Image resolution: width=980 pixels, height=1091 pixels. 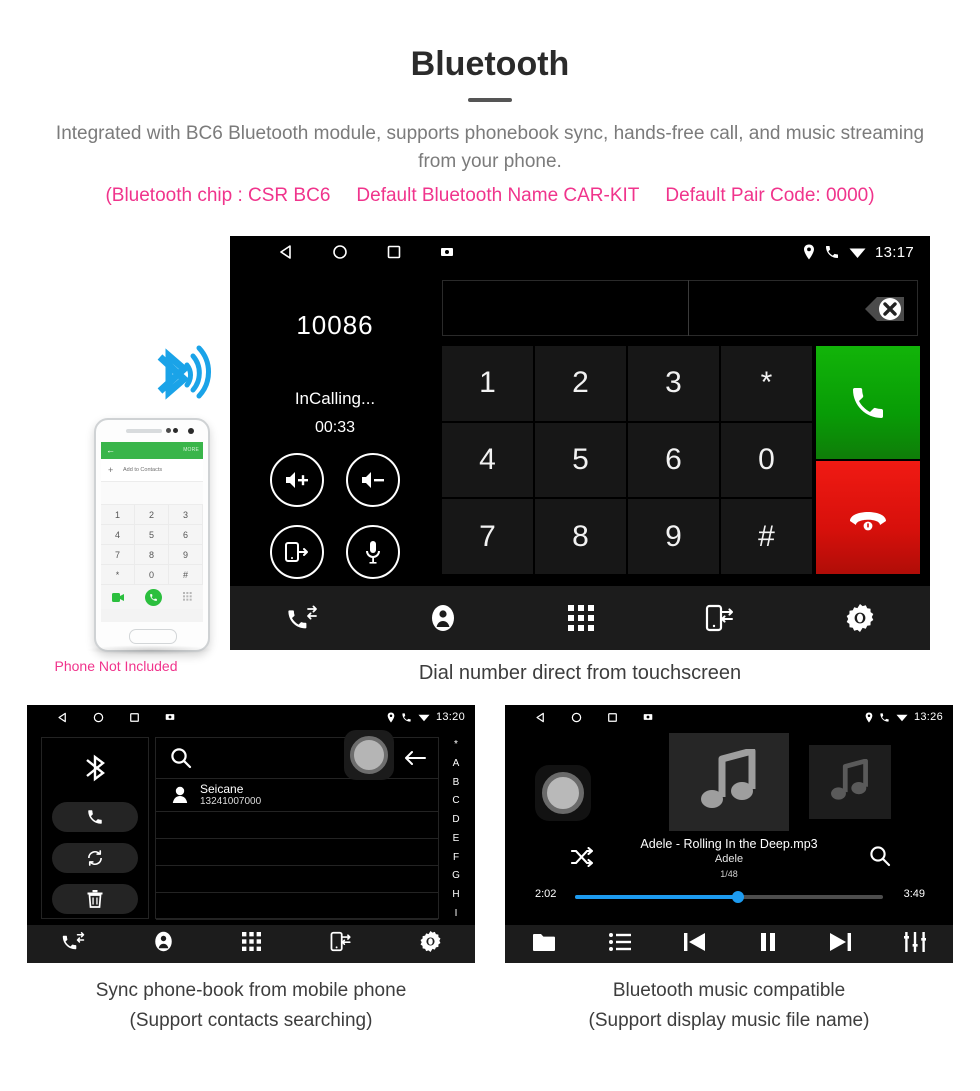 I want to click on end-call-button, so click(x=868, y=517).